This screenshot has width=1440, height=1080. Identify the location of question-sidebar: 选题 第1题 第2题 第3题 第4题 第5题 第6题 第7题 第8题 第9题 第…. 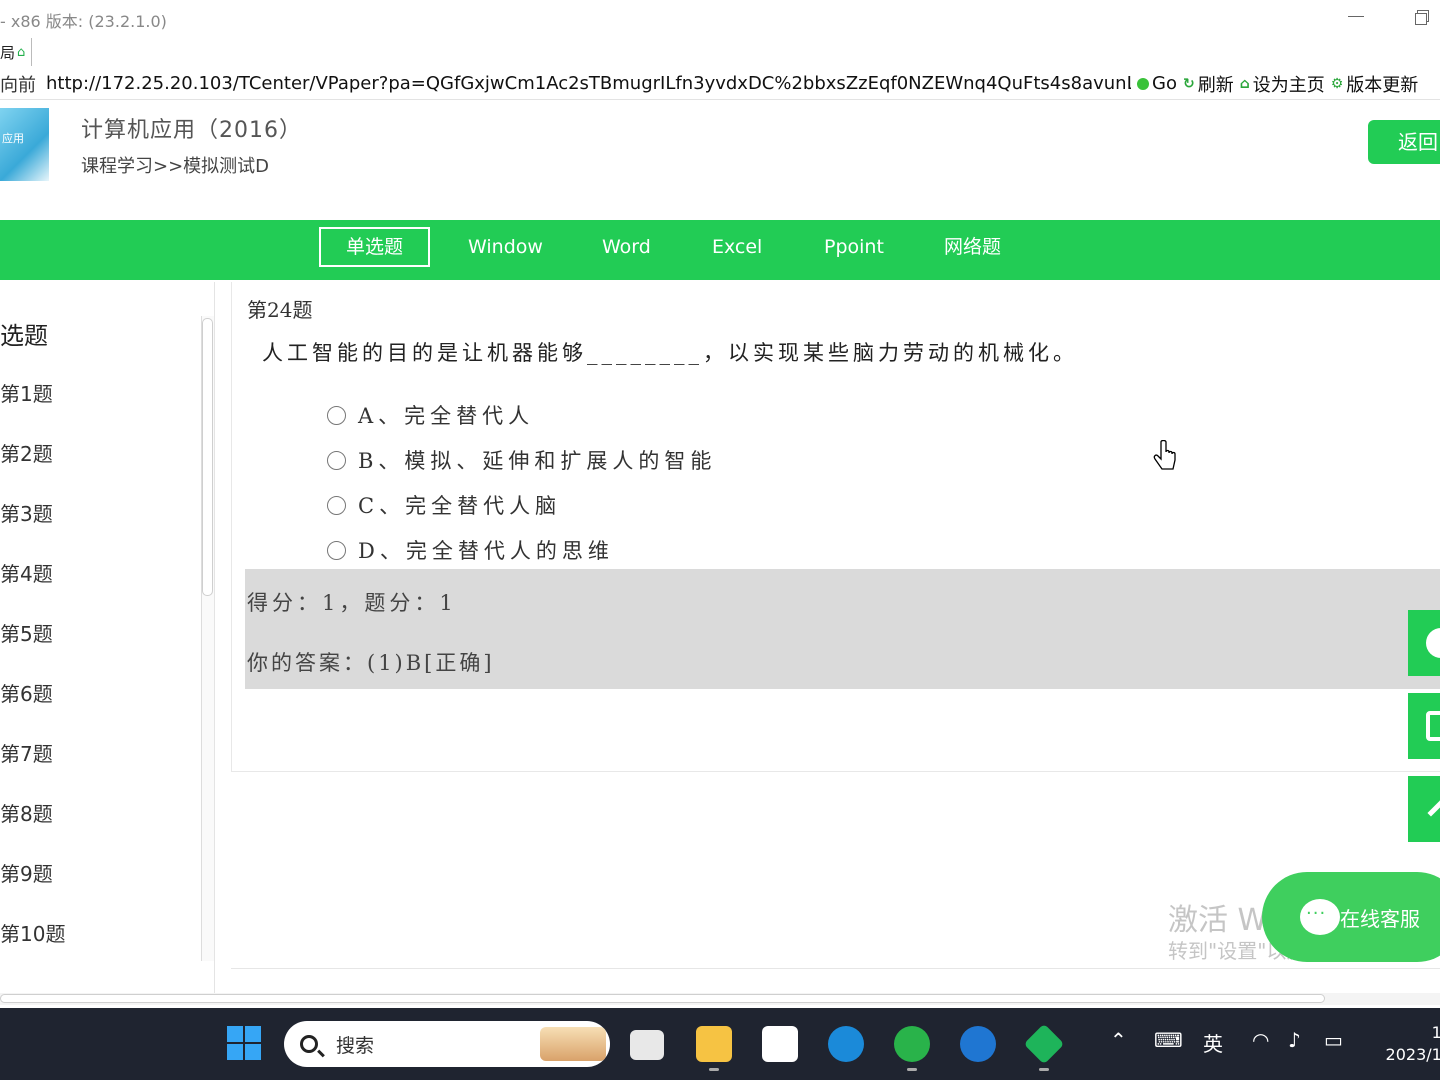
(107, 638).